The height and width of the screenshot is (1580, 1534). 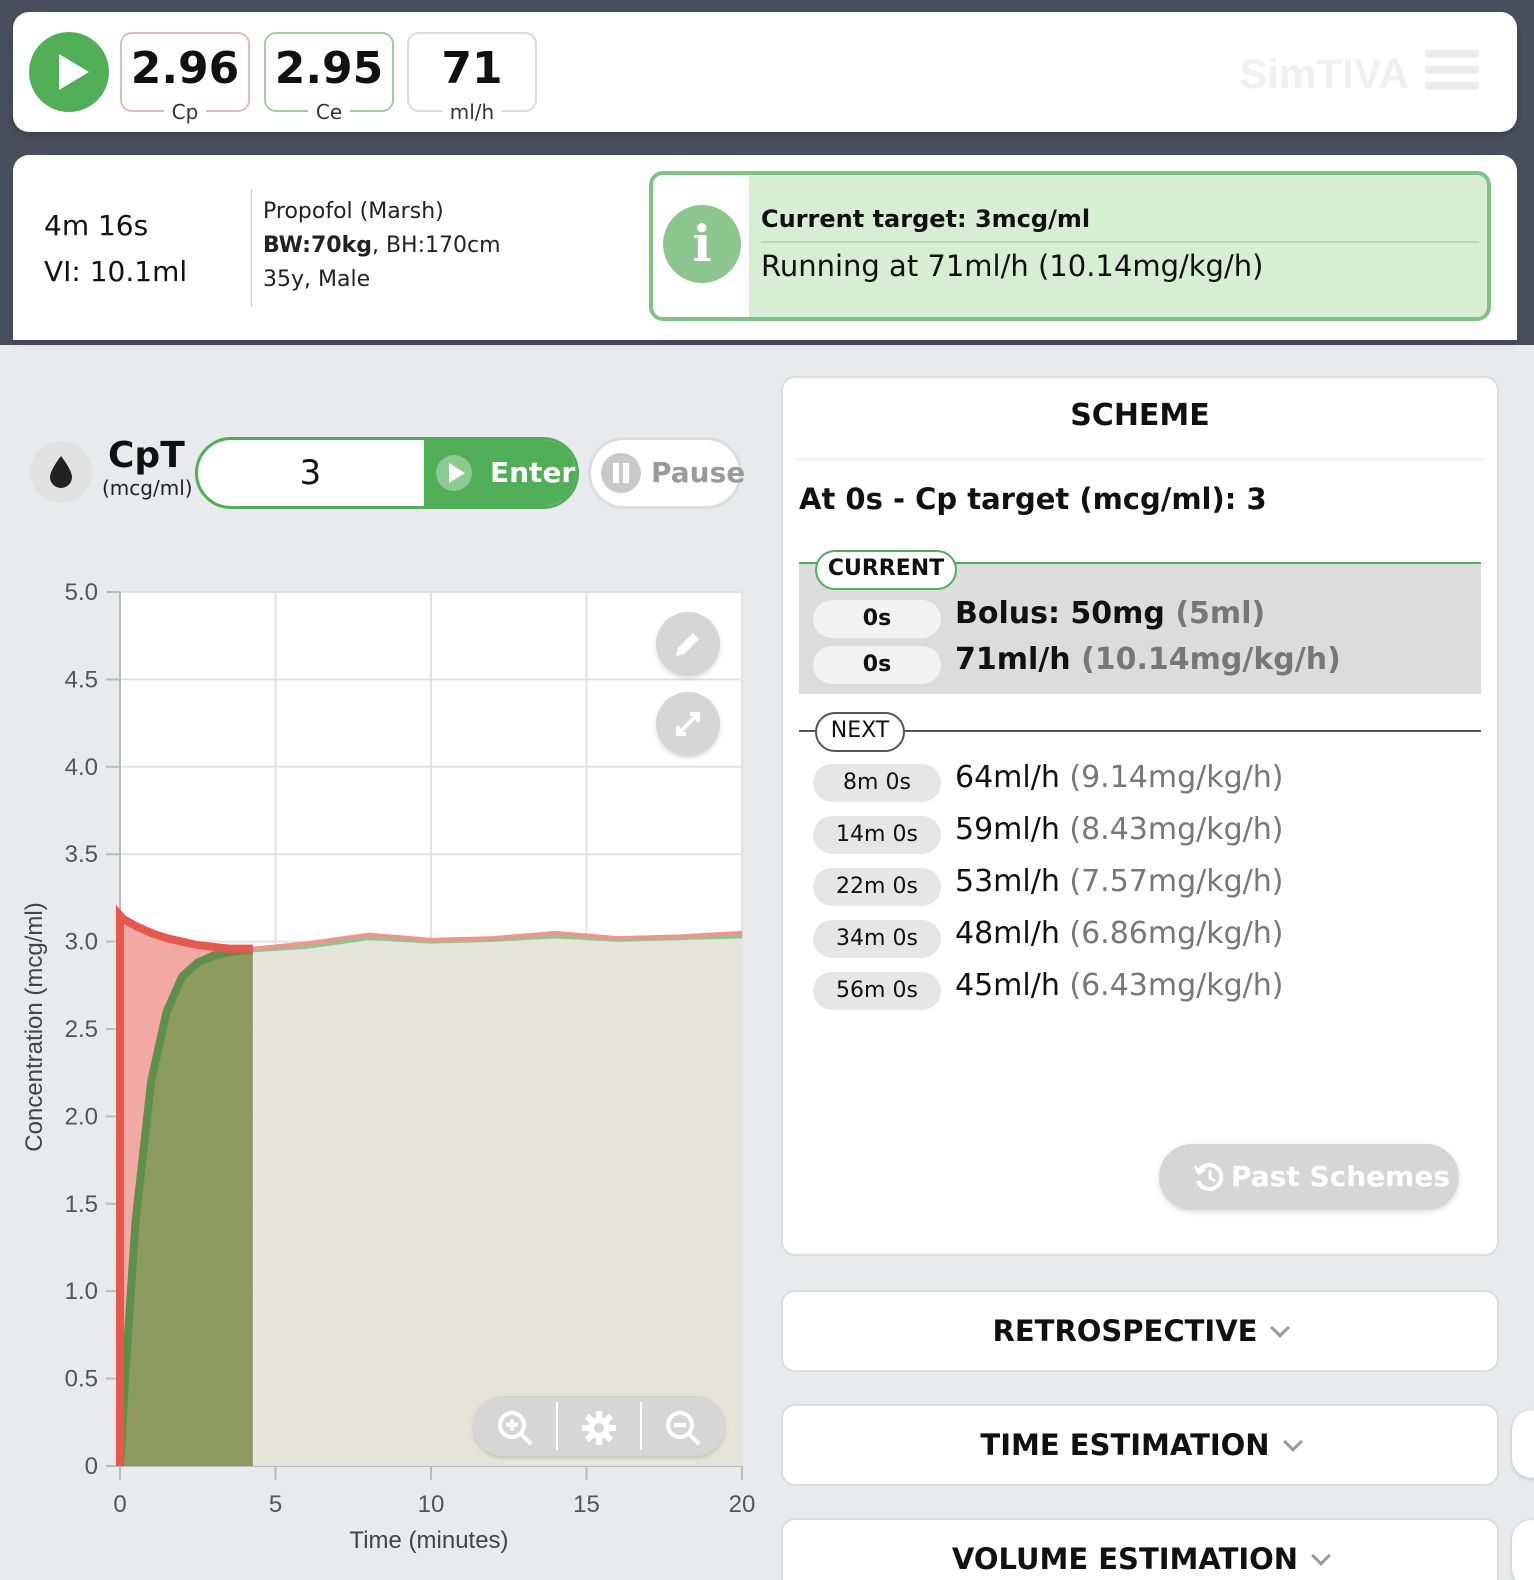 I want to click on expand-icon, so click(x=688, y=724).